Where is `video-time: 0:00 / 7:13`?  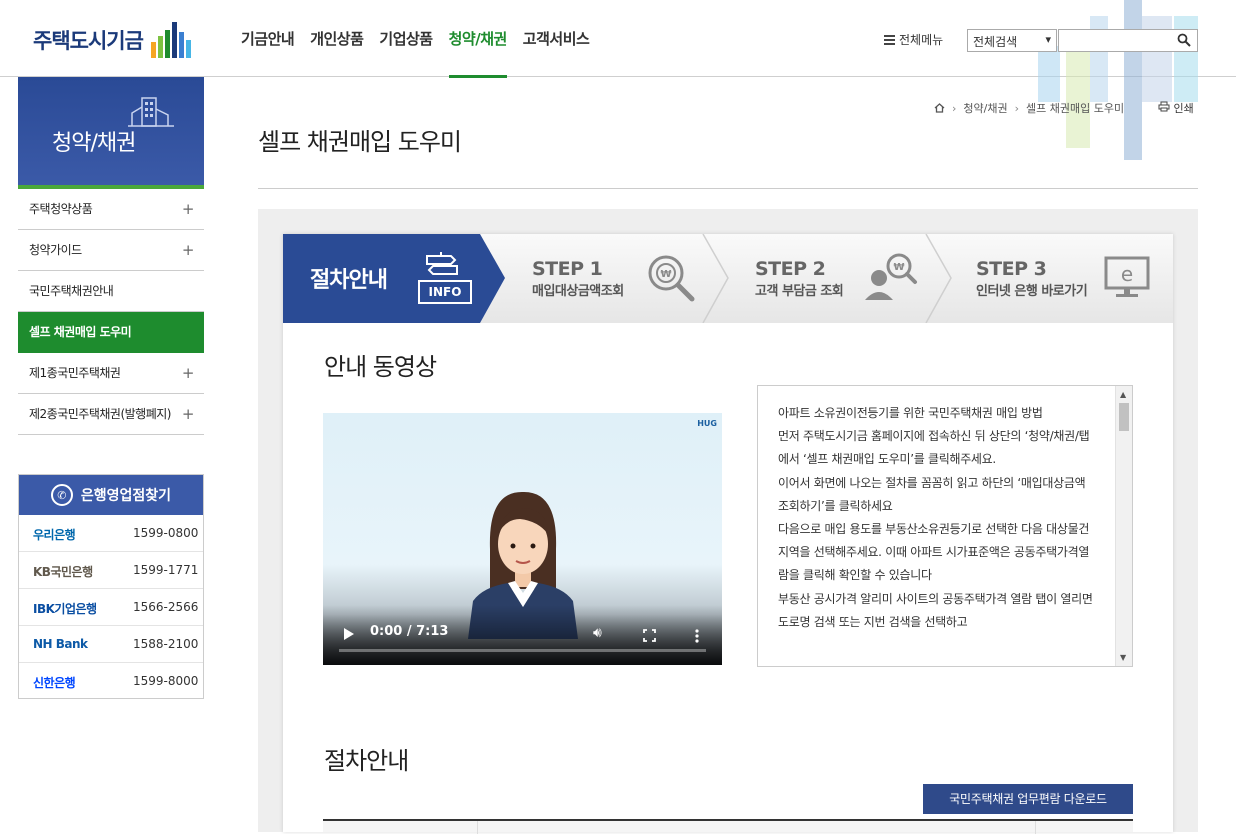
video-time: 0:00 / 7:13 is located at coordinates (409, 631).